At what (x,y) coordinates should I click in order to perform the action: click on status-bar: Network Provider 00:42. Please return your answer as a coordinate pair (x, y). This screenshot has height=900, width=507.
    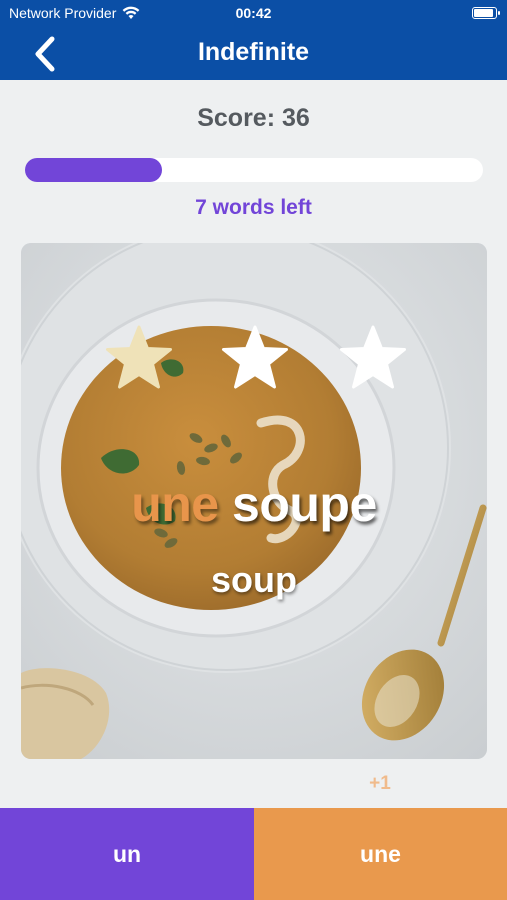
    Looking at the image, I should click on (253, 13).